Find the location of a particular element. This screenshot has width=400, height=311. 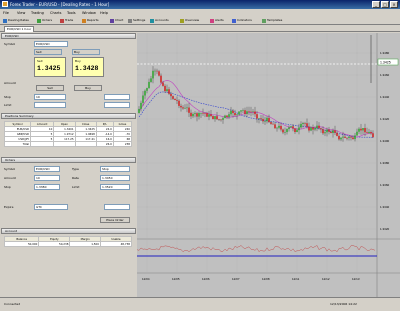

sell-price-box: Sell 1.3425 is located at coordinates (50, 67).